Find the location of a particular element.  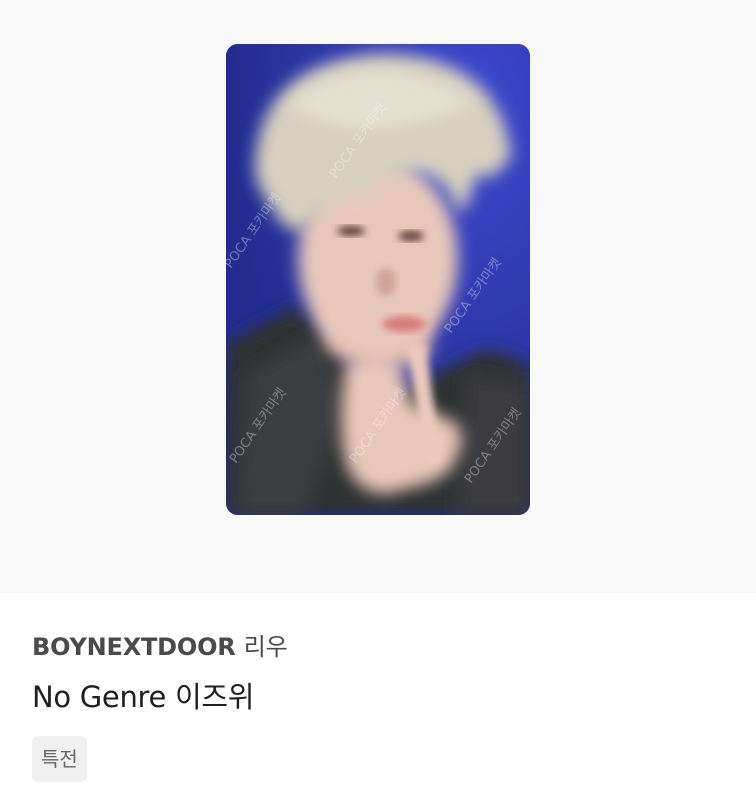

benefit-tag: 특전 is located at coordinates (59, 759).